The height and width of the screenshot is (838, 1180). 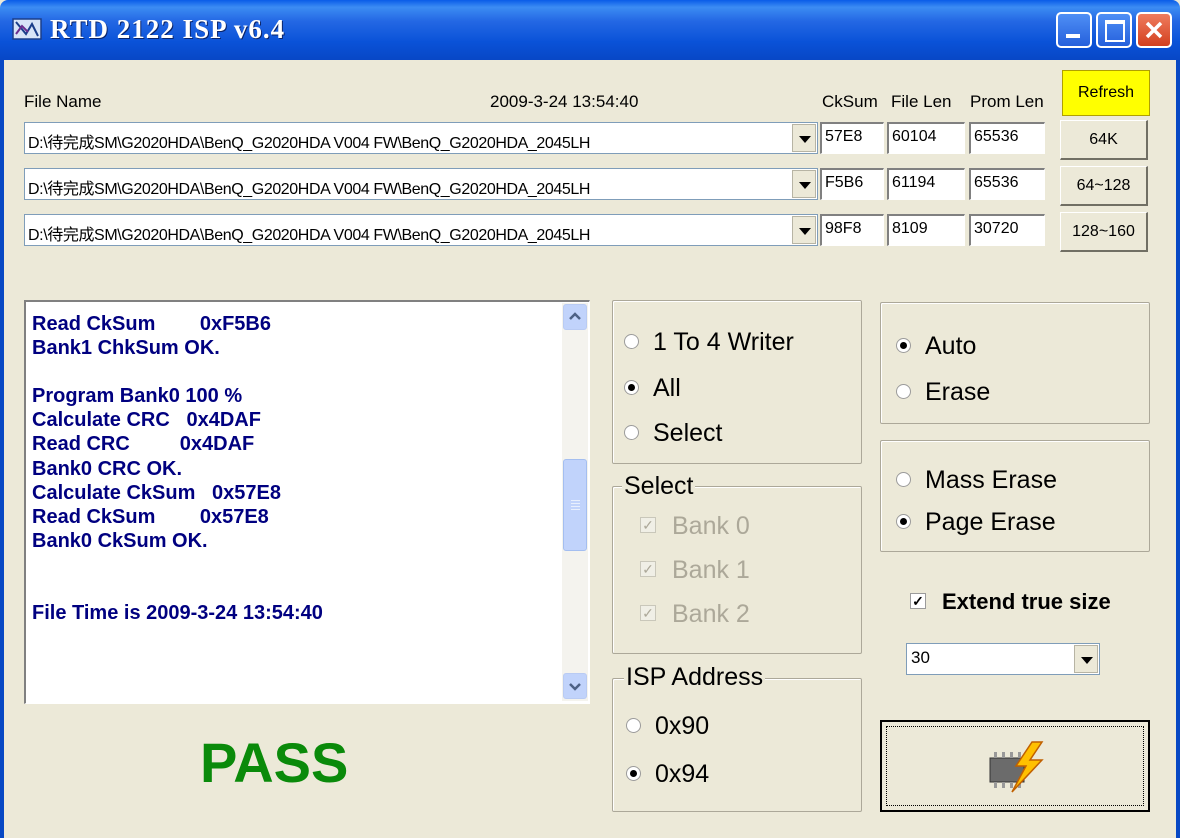 I want to click on grip-icon, so click(x=575, y=500).